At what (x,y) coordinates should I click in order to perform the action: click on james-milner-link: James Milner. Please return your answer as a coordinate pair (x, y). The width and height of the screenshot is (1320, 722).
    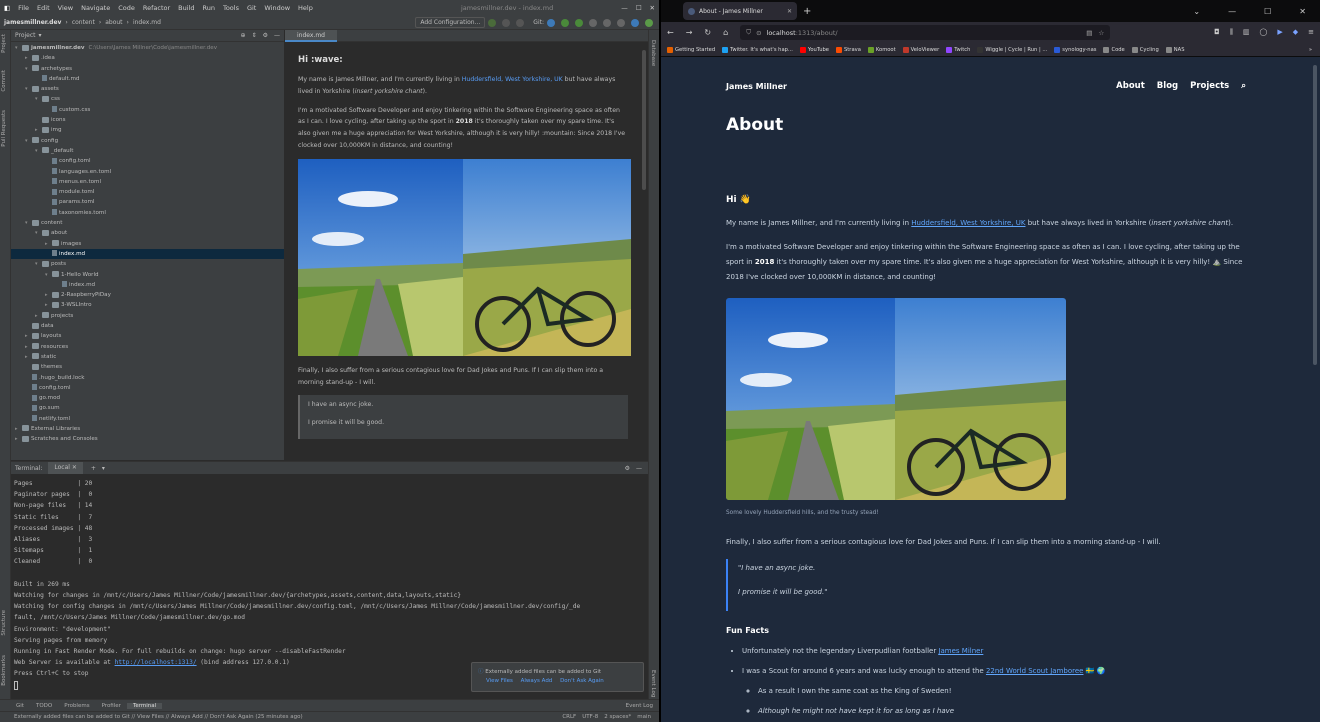
    Looking at the image, I should click on (960, 651).